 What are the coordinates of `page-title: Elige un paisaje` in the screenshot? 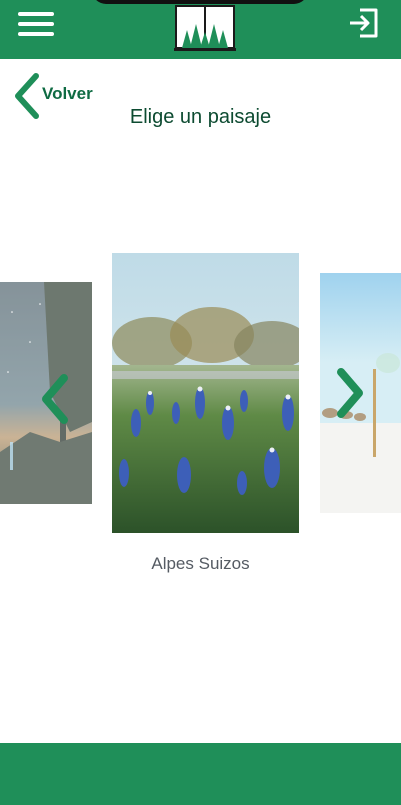 It's located at (200, 117).